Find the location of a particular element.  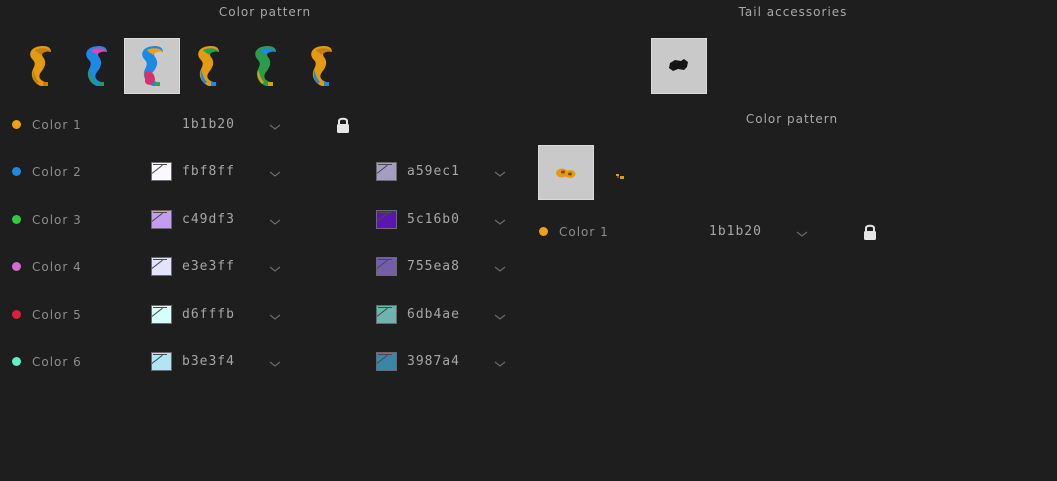

hex-value-secondary: a59ec1 is located at coordinates (433, 171).